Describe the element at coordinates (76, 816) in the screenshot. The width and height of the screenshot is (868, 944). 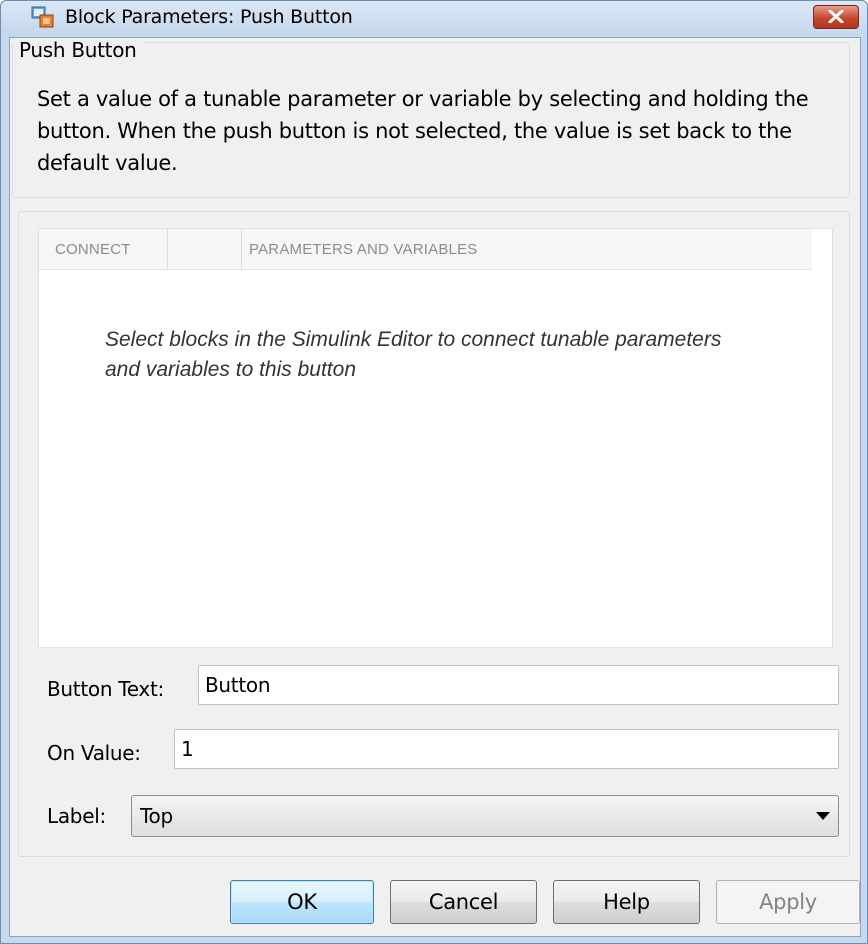
I see `label-position-label: Label:` at that location.